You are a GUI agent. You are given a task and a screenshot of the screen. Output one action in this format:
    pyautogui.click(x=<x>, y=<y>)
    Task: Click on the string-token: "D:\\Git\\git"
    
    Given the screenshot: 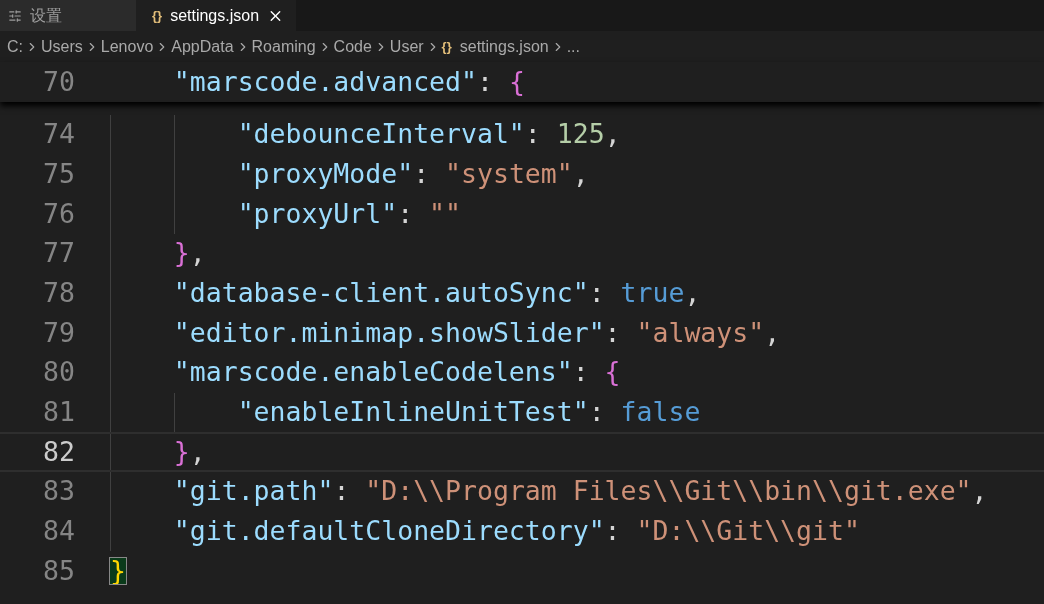 What is the action you would take?
    pyautogui.click(x=748, y=531)
    